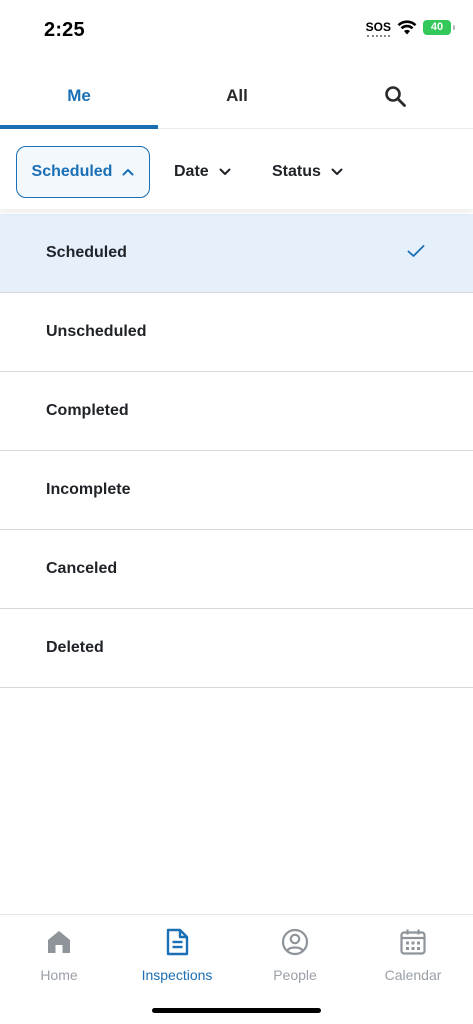  What do you see at coordinates (75, 647) in the screenshot?
I see `option-label: Deleted` at bounding box center [75, 647].